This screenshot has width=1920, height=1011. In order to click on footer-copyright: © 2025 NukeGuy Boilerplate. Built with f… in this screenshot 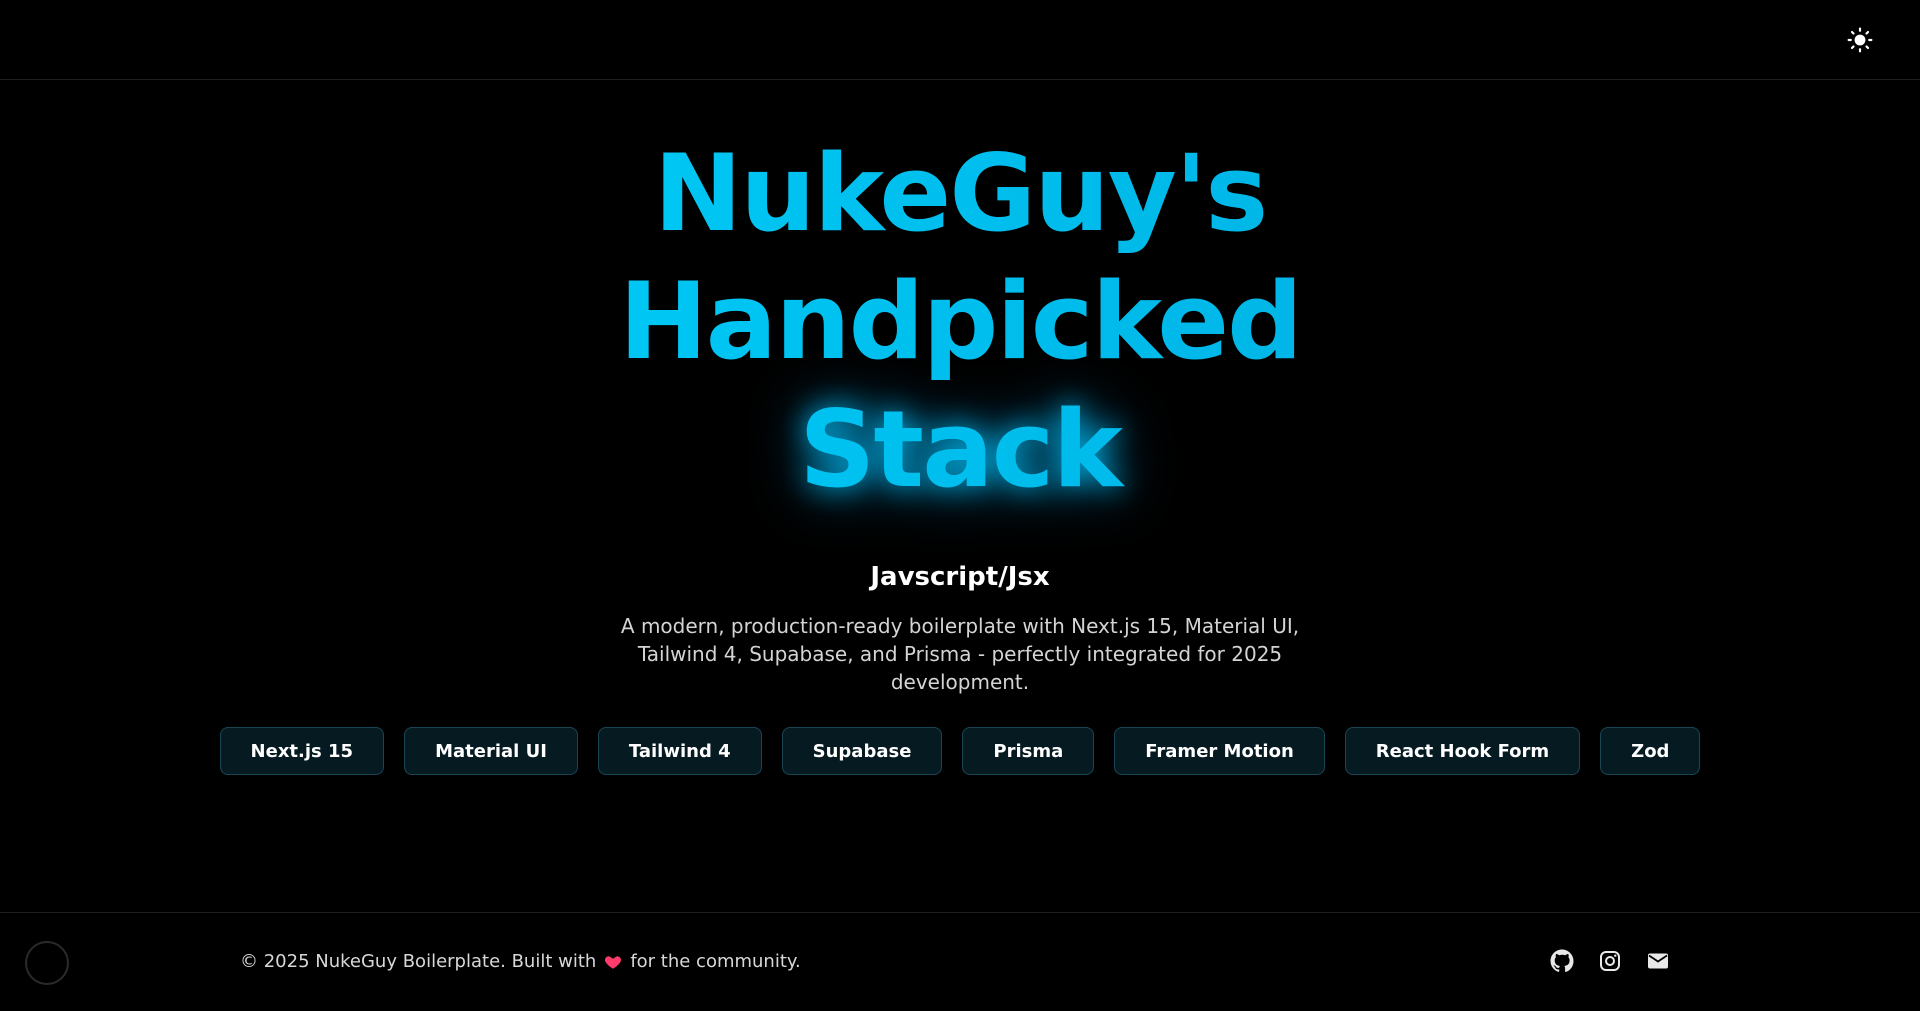, I will do `click(520, 961)`.